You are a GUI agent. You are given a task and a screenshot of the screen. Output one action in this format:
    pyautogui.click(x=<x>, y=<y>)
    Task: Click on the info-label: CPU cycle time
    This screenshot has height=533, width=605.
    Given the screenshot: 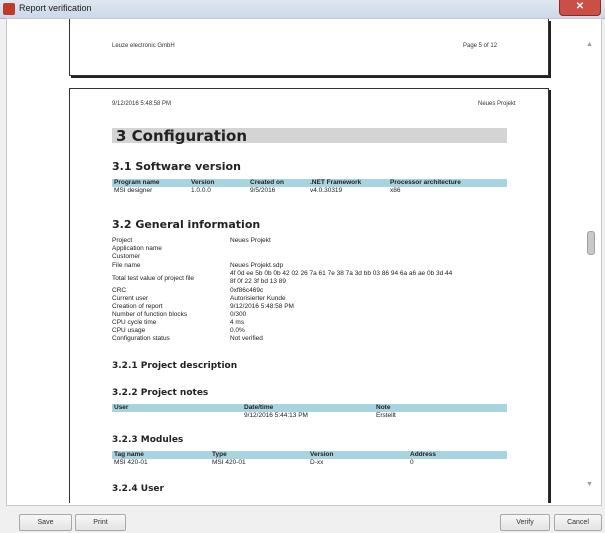 What is the action you would take?
    pyautogui.click(x=134, y=322)
    